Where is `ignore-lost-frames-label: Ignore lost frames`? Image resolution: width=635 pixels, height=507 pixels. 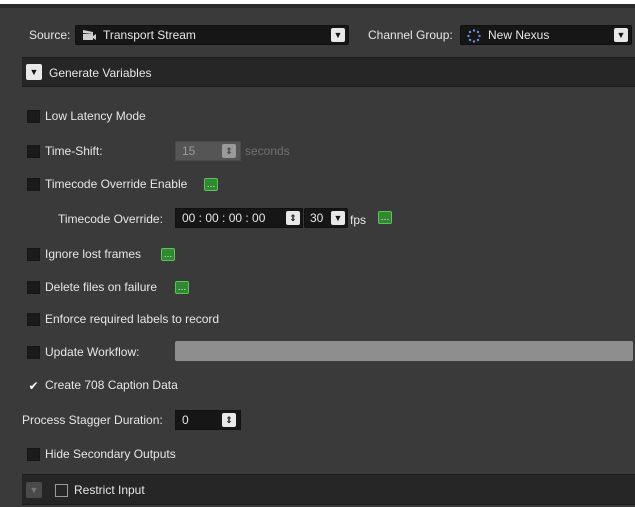 ignore-lost-frames-label: Ignore lost frames is located at coordinates (93, 254).